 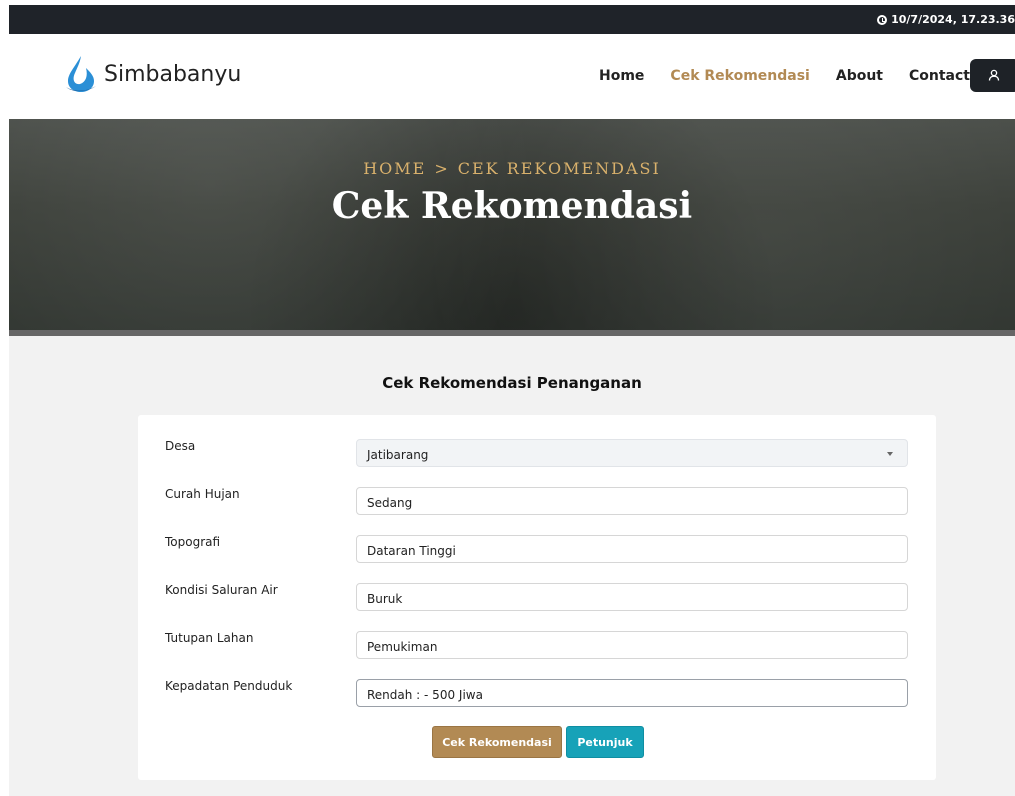 What do you see at coordinates (512, 383) in the screenshot?
I see `form-title: Cek Rekomendasi Penanganan` at bounding box center [512, 383].